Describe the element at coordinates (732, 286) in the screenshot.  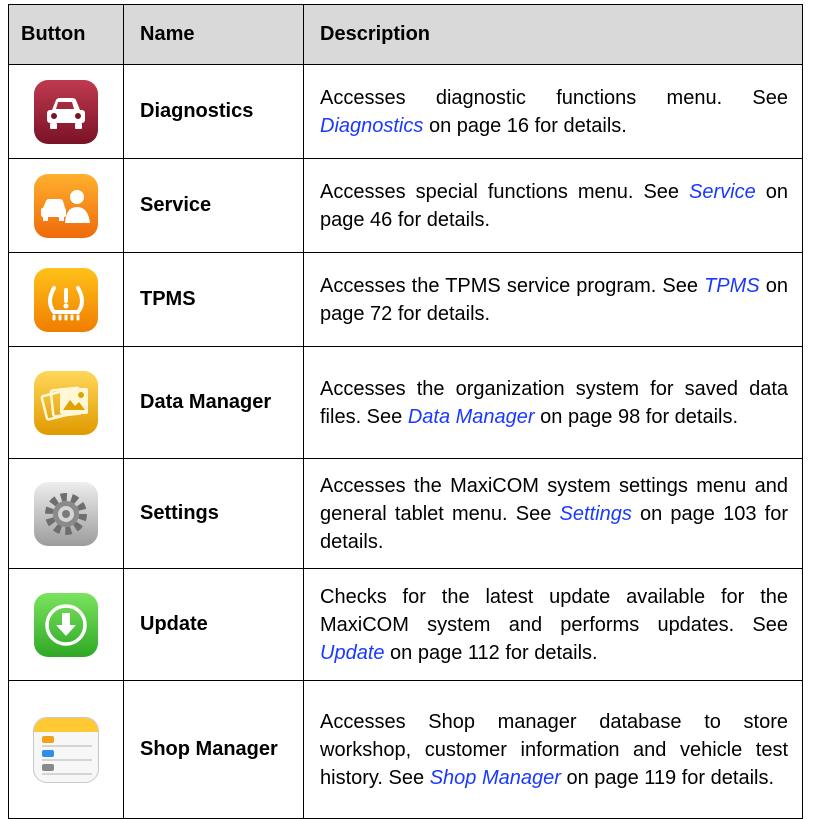
I see `page-link: TPMS` at that location.